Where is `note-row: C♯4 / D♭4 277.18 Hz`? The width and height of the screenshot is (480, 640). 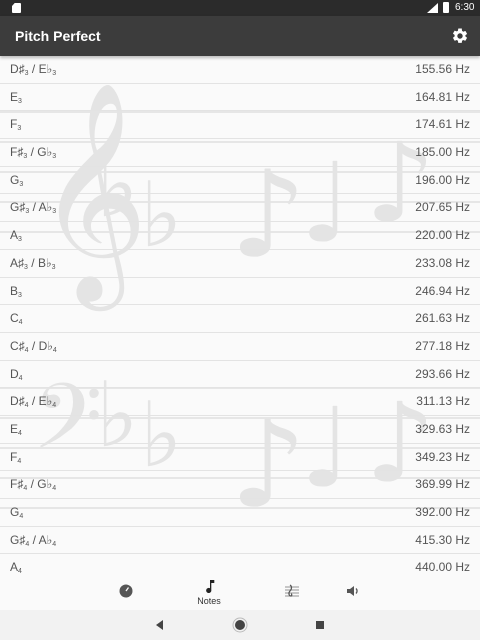
note-row: C♯4 / D♭4 277.18 Hz is located at coordinates (240, 347).